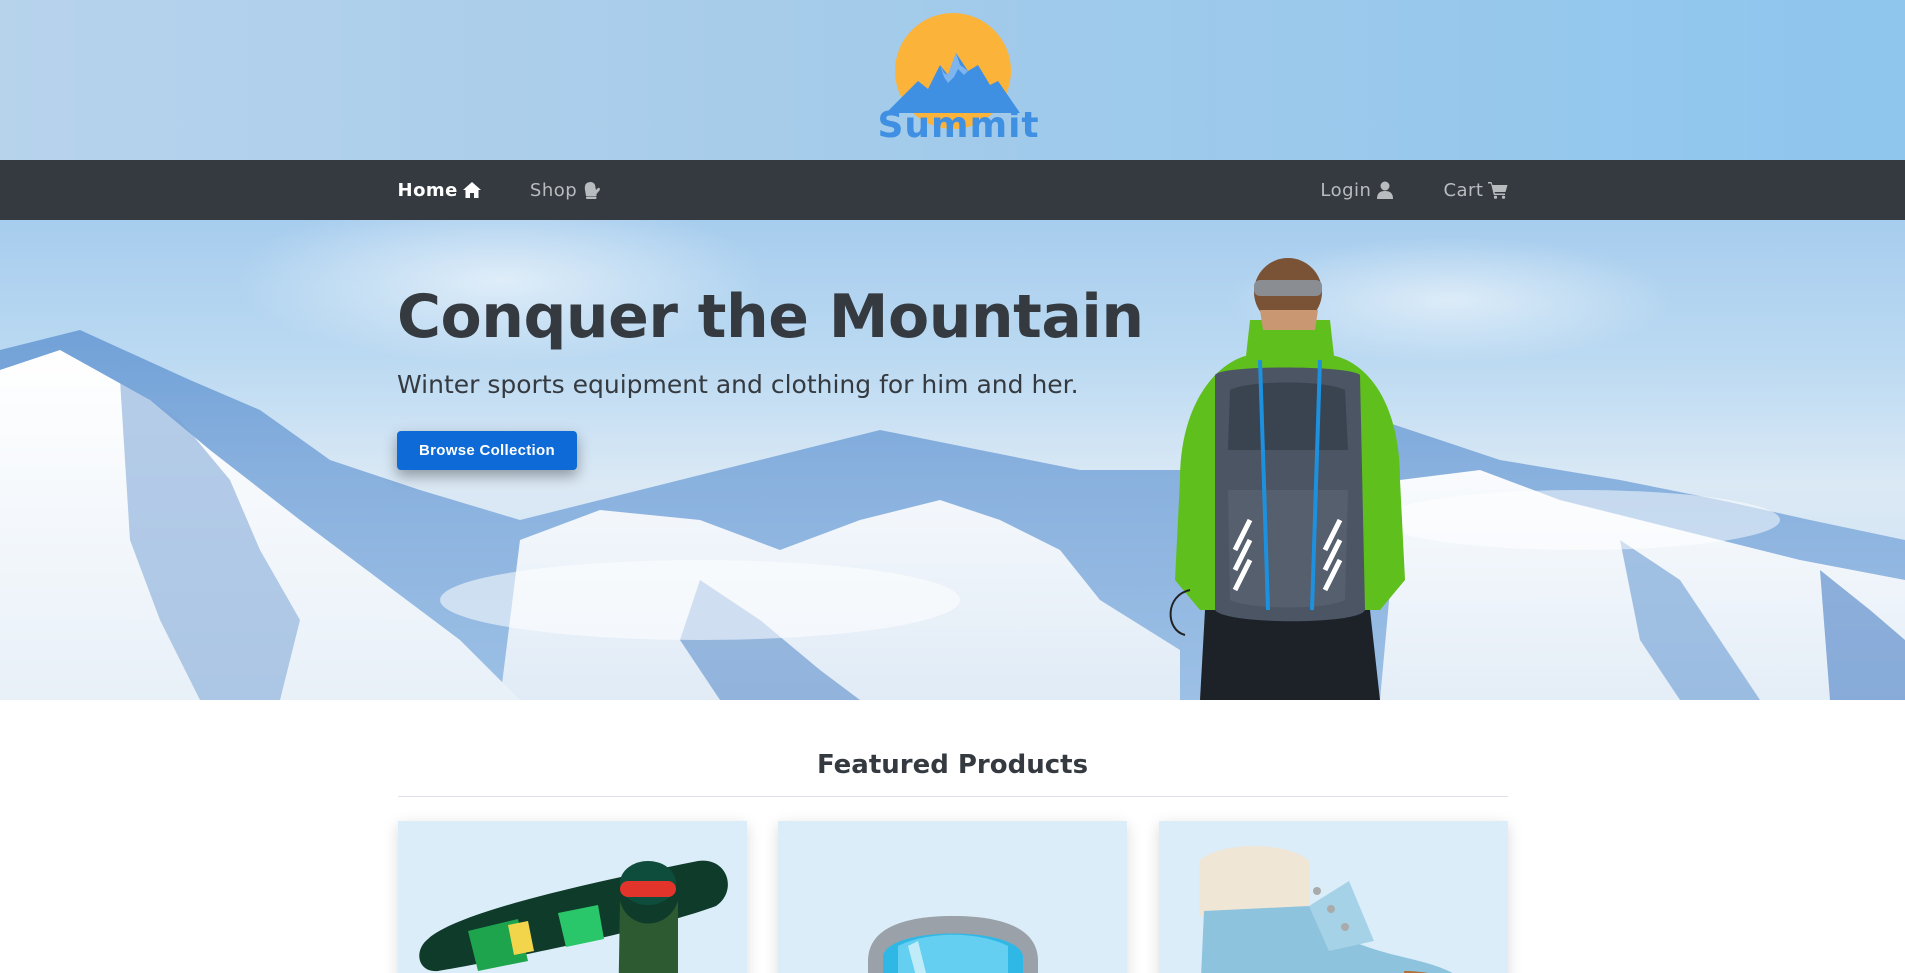 This screenshot has height=973, width=1905. I want to click on ski-goggles-product-image, so click(953, 944).